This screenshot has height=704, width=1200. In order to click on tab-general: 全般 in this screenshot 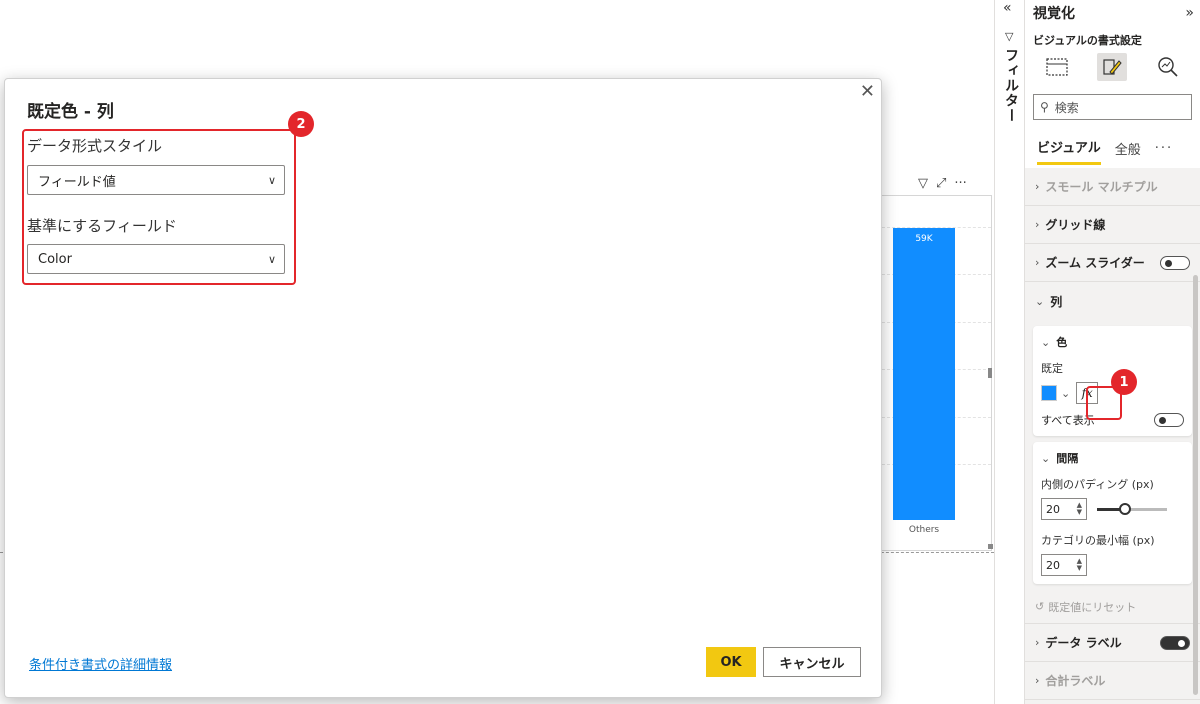, I will do `click(1128, 151)`.